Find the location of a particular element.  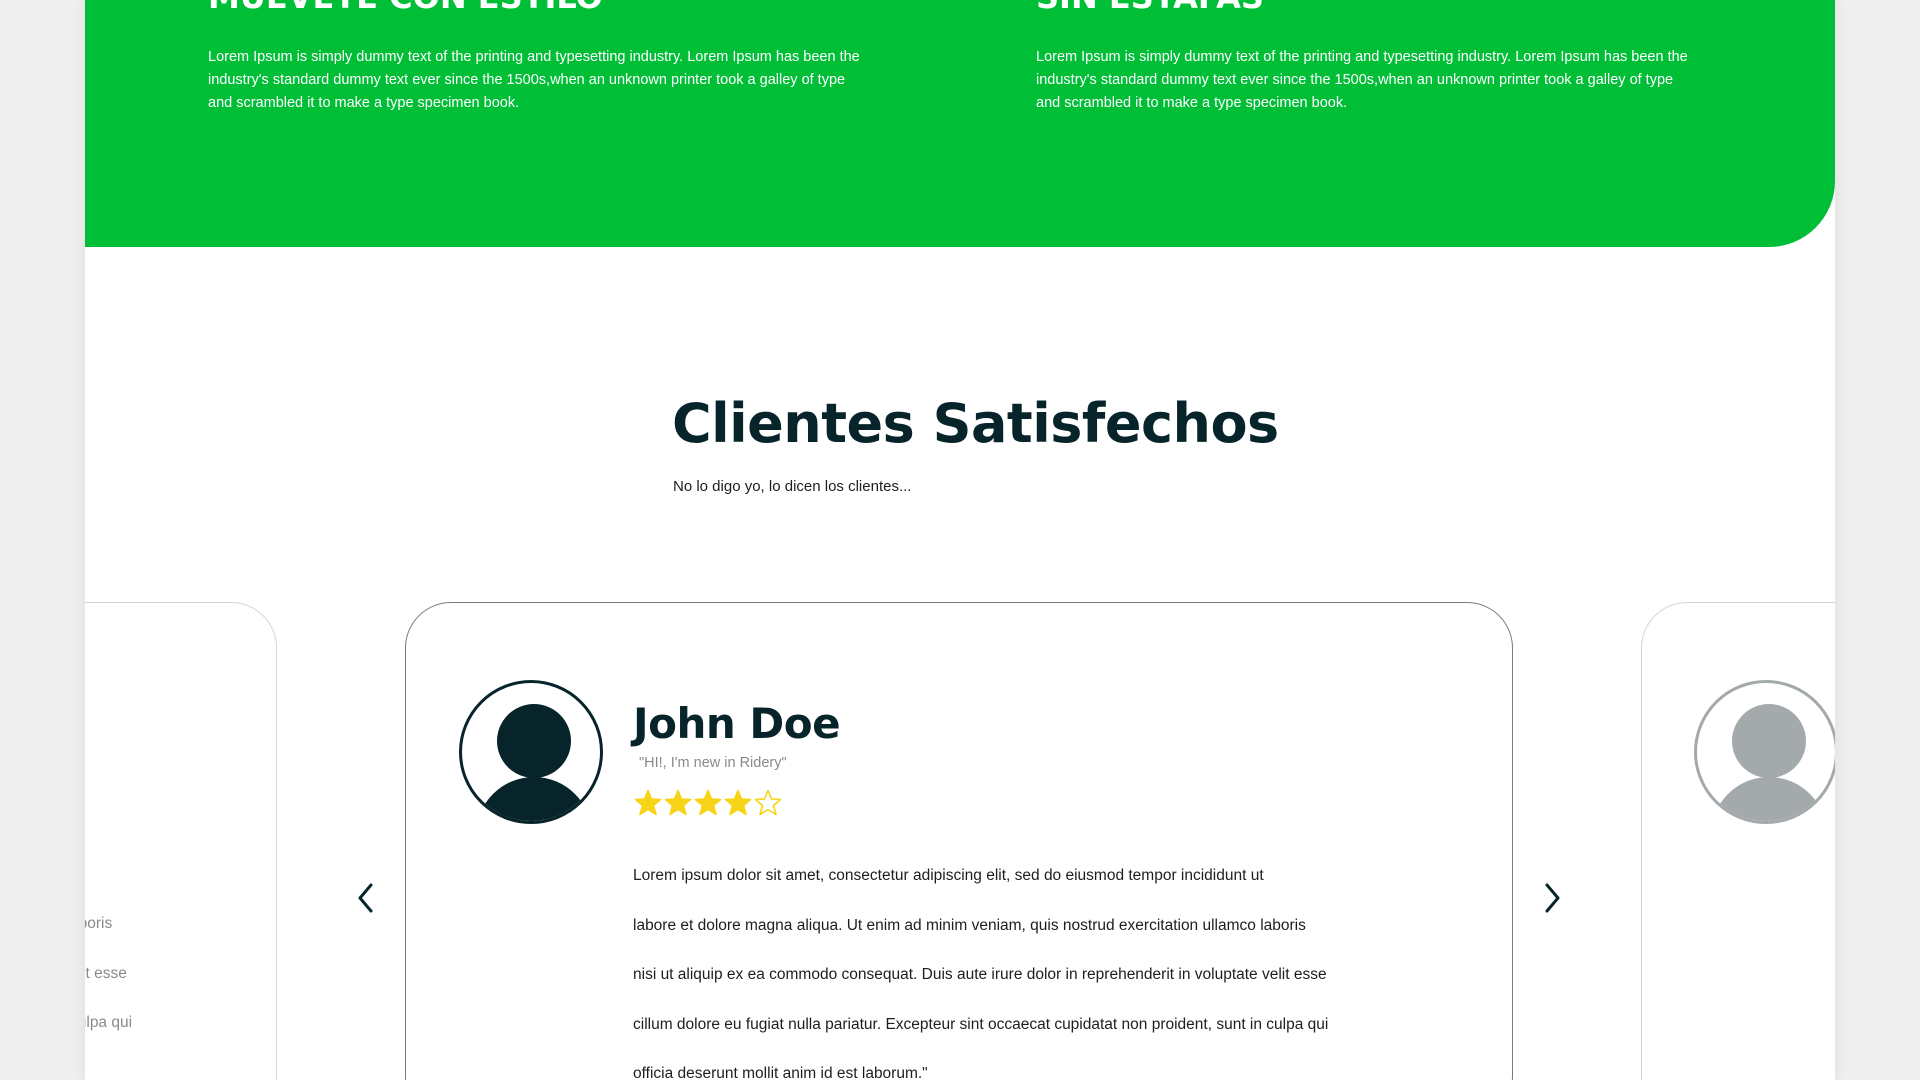

feature-title: MUÉVETE CON ESTILO is located at coordinates (405, 8).